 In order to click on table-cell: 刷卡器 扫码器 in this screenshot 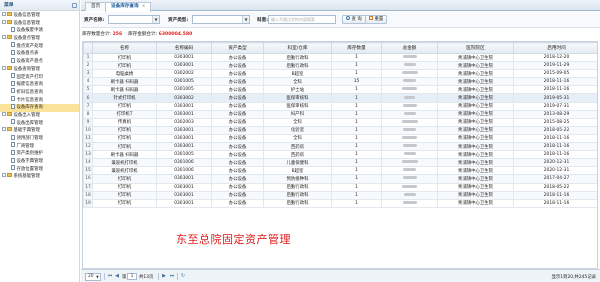, I will do `click(124, 90)`.